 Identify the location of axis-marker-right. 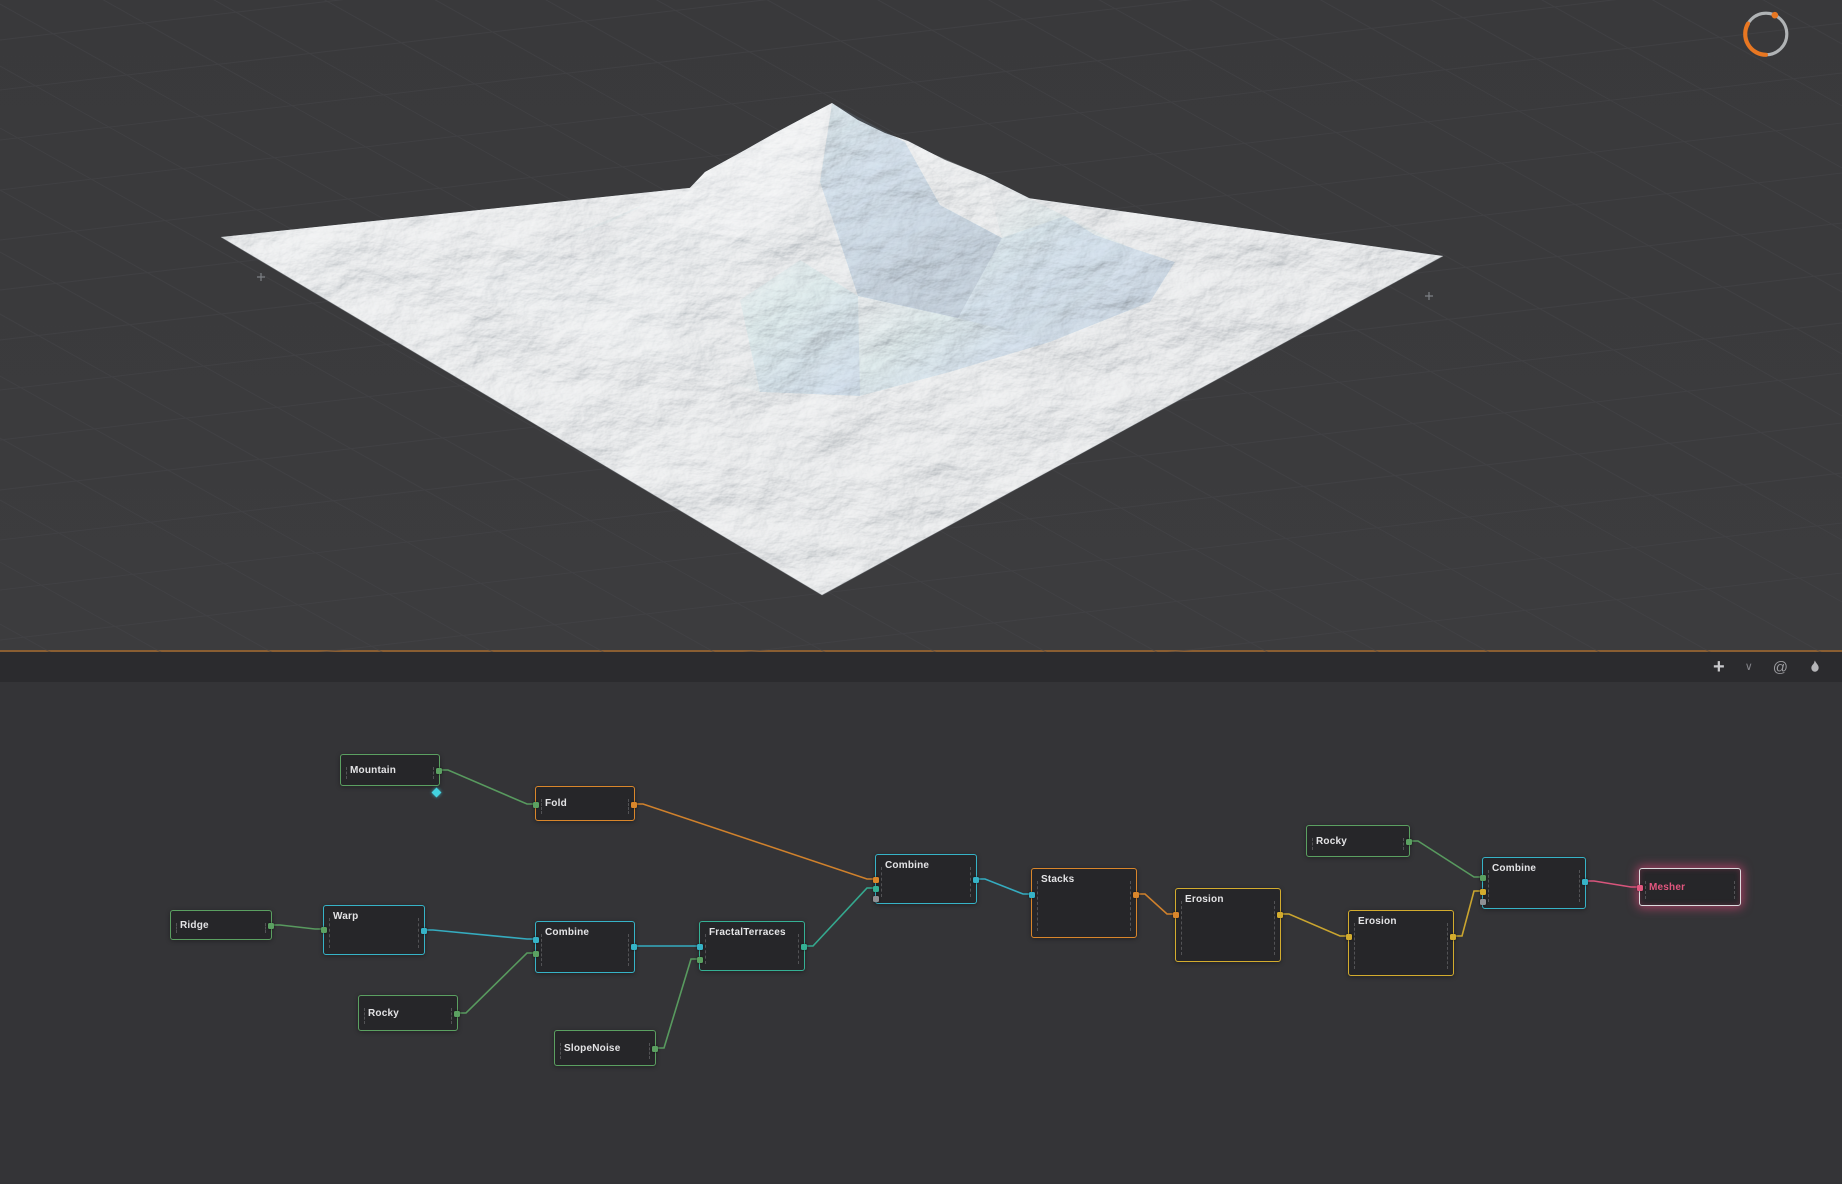
(1429, 296).